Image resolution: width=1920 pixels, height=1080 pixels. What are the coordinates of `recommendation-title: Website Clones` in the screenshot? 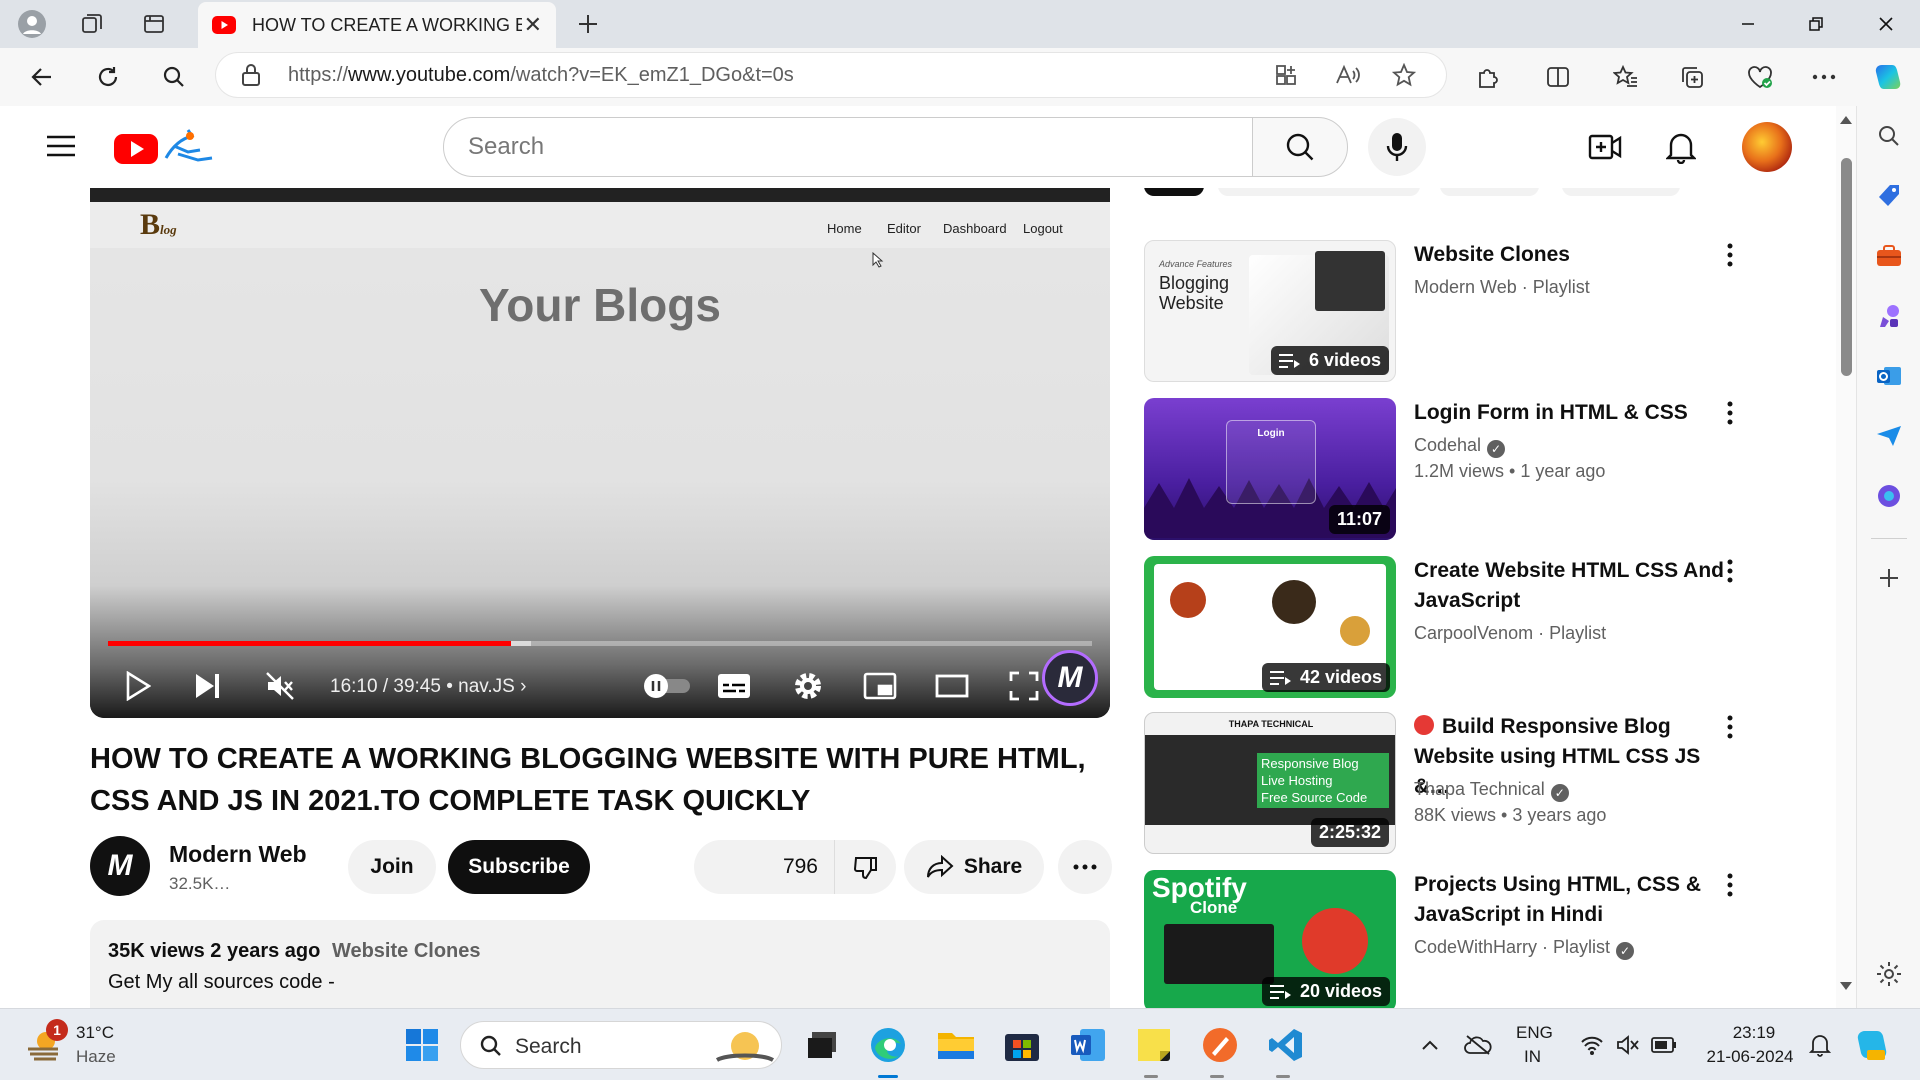 It's located at (1569, 255).